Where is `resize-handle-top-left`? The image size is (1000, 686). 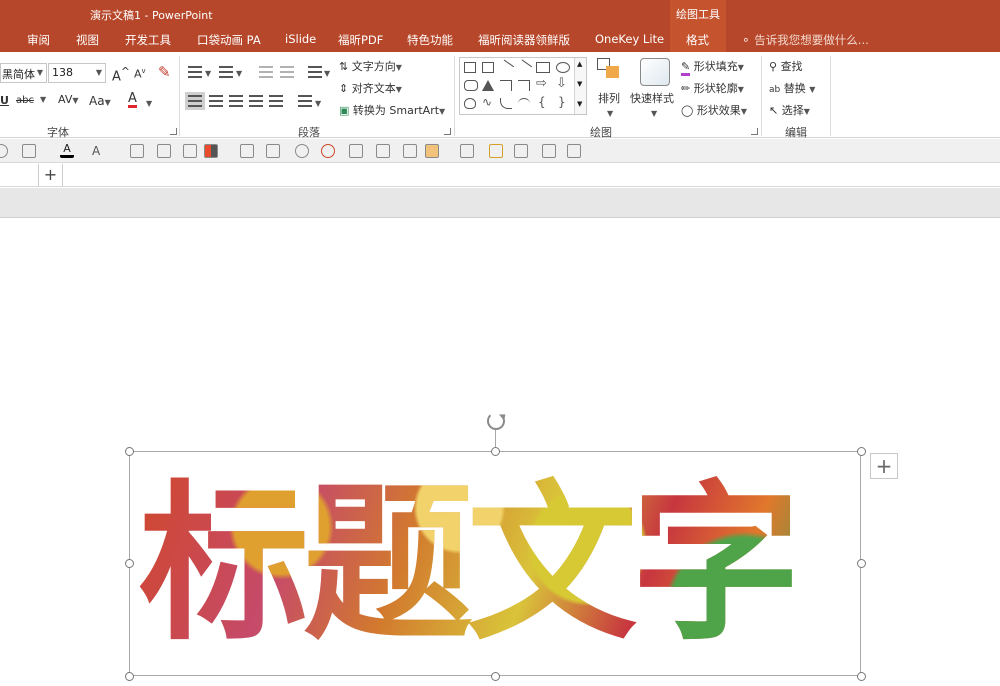
resize-handle-top-left is located at coordinates (129, 451).